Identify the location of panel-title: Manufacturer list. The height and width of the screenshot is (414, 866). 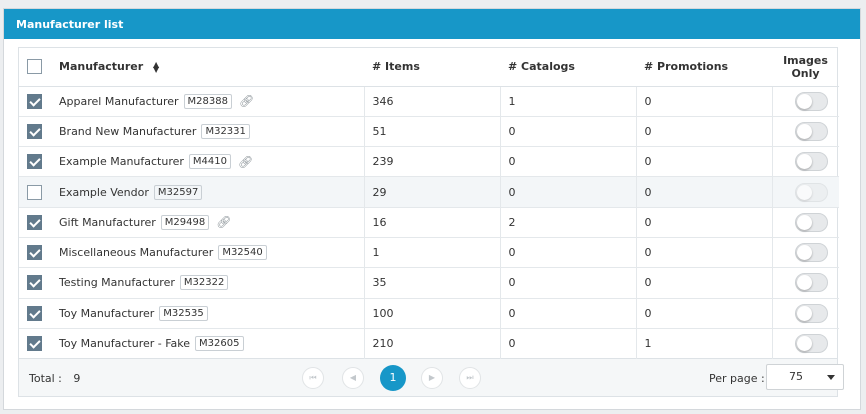
(432, 24).